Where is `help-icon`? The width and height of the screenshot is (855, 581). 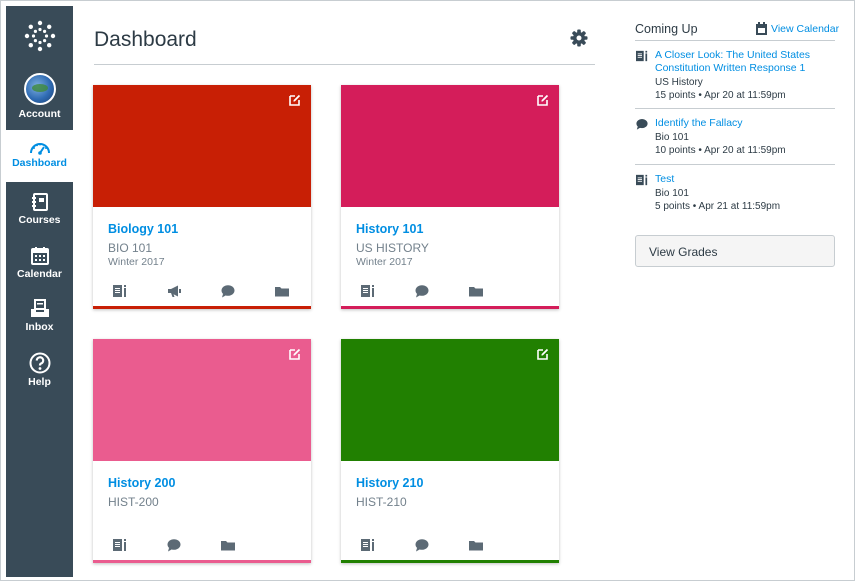 help-icon is located at coordinates (39, 363).